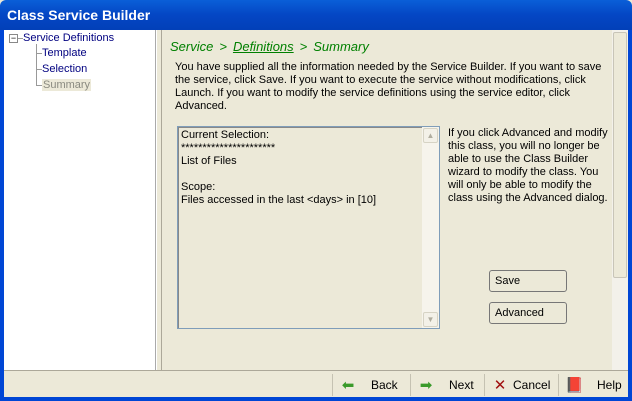 This screenshot has width=632, height=401. What do you see at coordinates (609, 385) in the screenshot?
I see `help-label: Help` at bounding box center [609, 385].